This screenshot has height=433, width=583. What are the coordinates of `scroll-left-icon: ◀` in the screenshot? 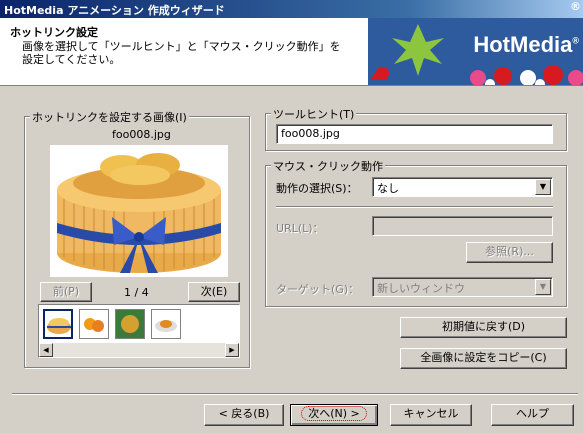 It's located at (46, 350).